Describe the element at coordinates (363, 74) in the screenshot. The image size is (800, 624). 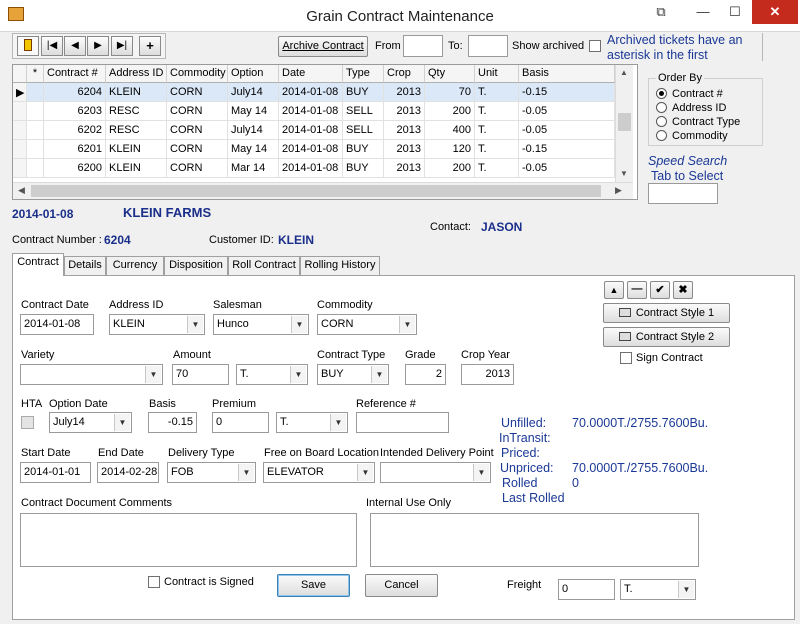
I see `grid-header-type: Type` at that location.